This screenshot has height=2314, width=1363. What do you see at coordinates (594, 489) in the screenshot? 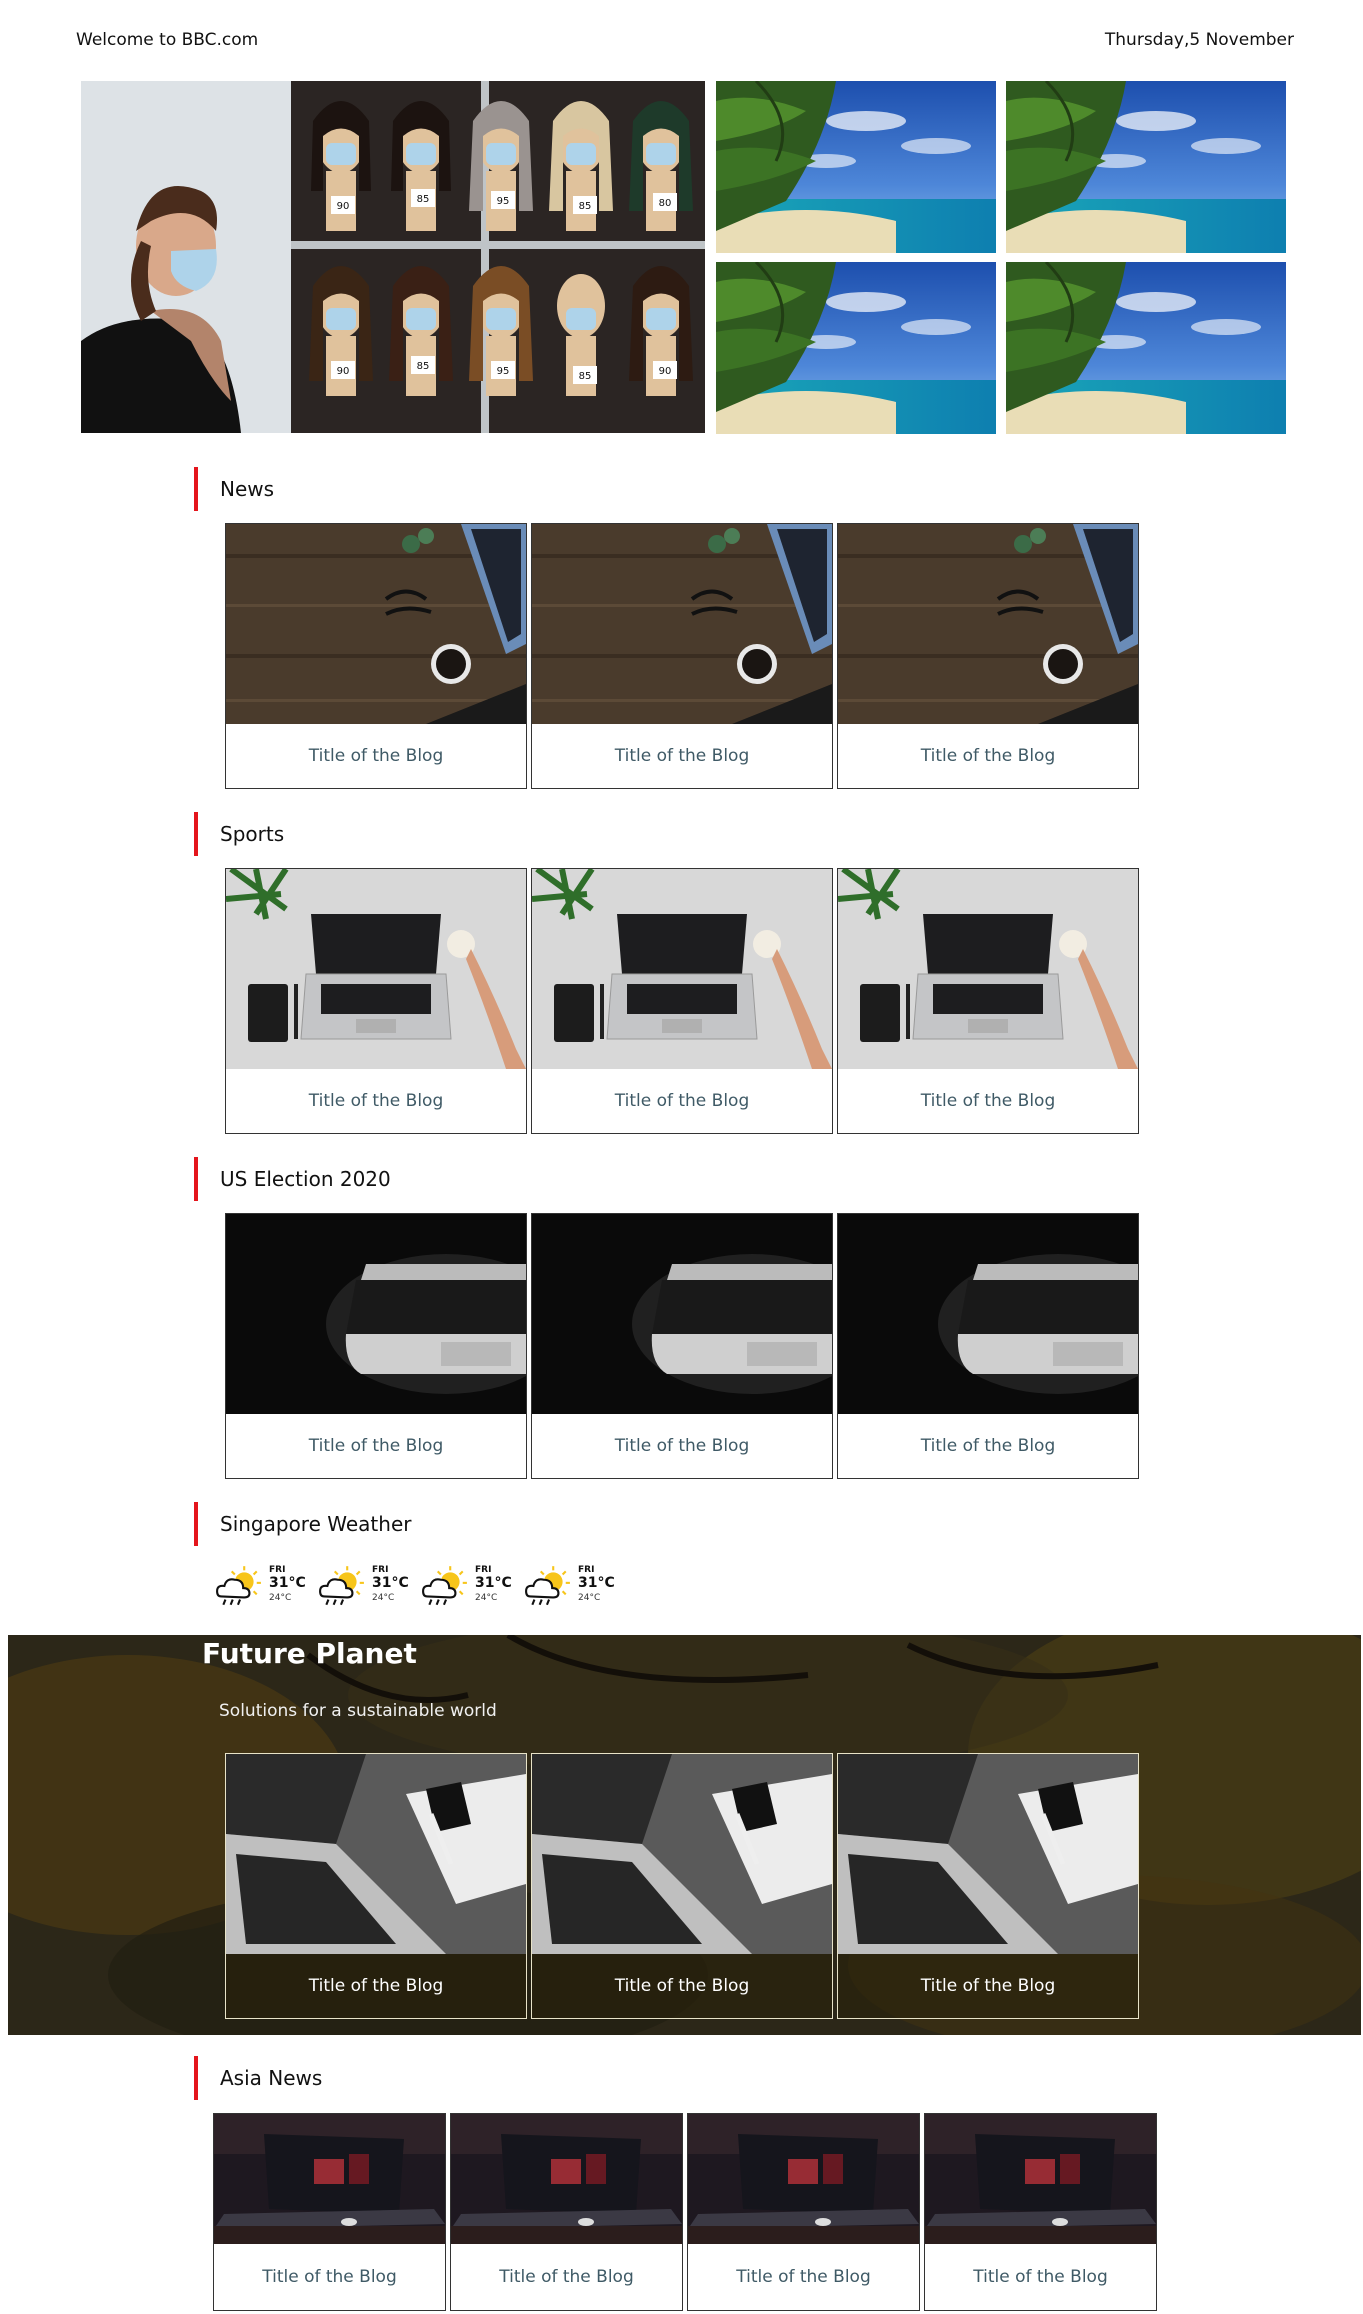
I see `section-news-header: News` at bounding box center [594, 489].